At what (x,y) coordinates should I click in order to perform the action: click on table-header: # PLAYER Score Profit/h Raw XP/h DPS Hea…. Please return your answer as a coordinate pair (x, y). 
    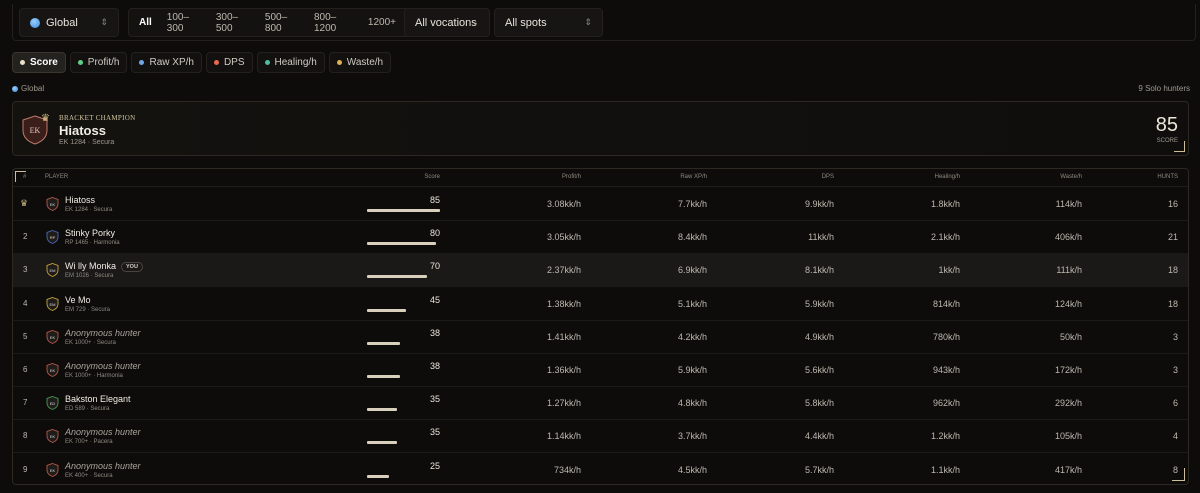
    Looking at the image, I should click on (600, 178).